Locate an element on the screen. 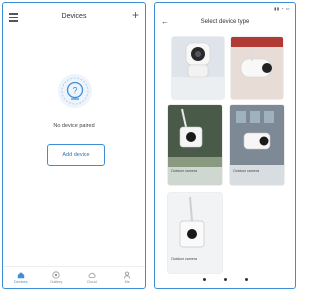 The image size is (320, 291). status-icons: ▮▮ ◔ ▭ is located at coordinates (282, 8).